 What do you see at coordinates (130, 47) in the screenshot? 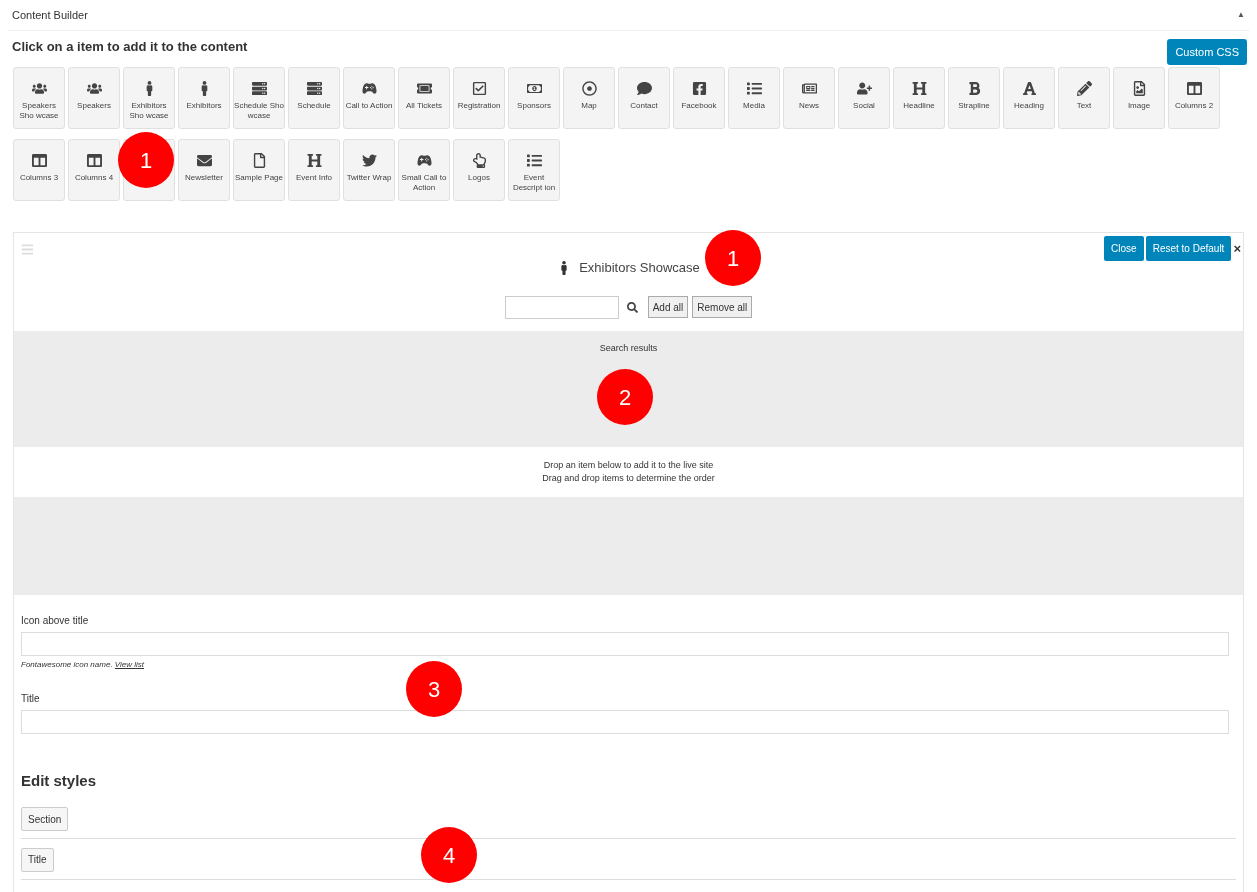
I see `palette-heading: Click on a item to add it to the content` at bounding box center [130, 47].